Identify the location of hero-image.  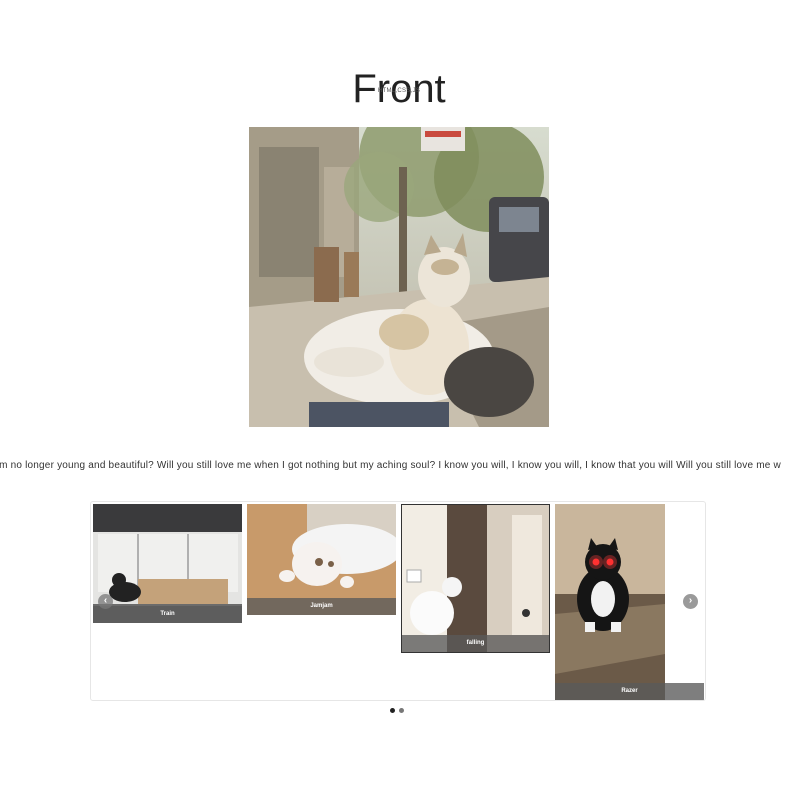
(399, 277).